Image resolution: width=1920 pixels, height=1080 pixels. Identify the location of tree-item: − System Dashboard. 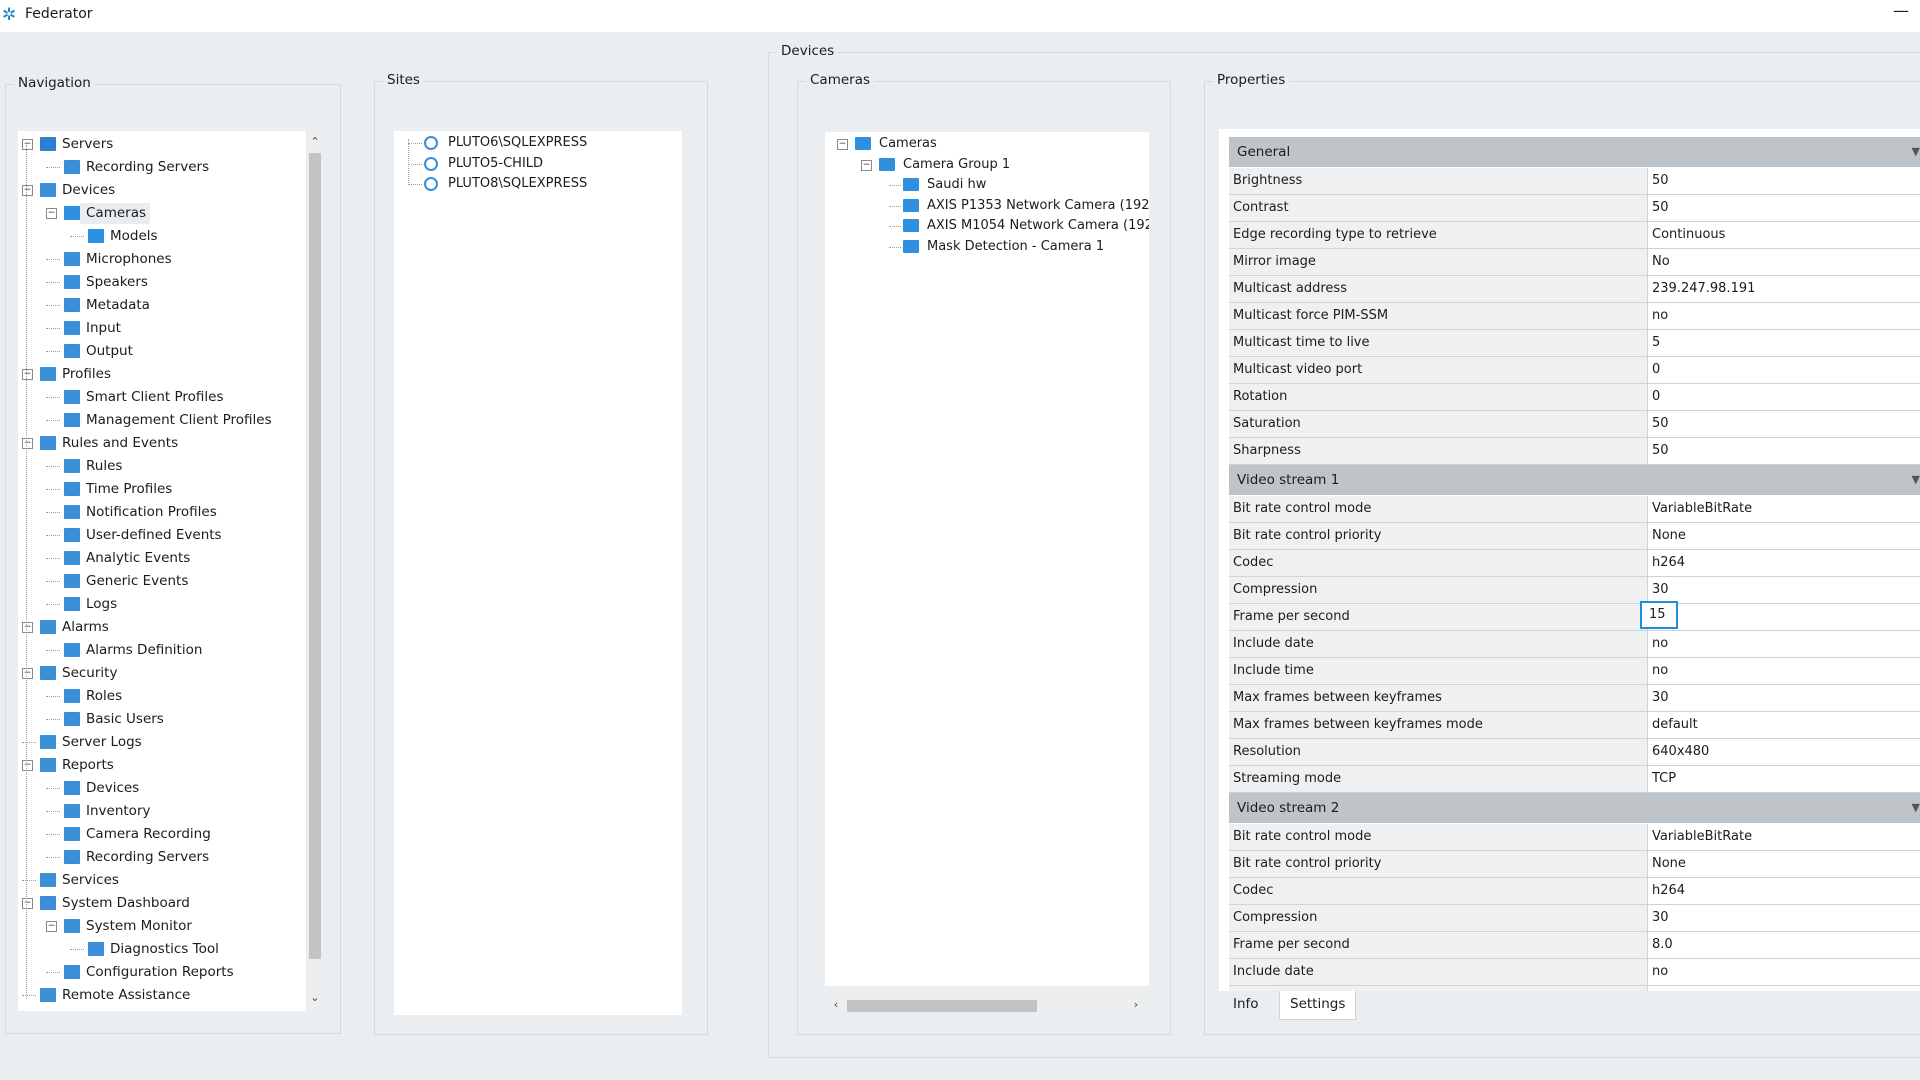
(162, 903).